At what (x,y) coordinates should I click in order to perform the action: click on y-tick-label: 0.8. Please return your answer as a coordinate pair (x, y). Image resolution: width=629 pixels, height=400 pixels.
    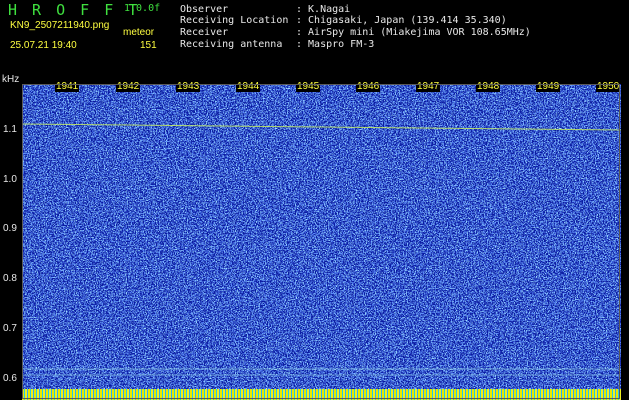
    Looking at the image, I should click on (10, 278).